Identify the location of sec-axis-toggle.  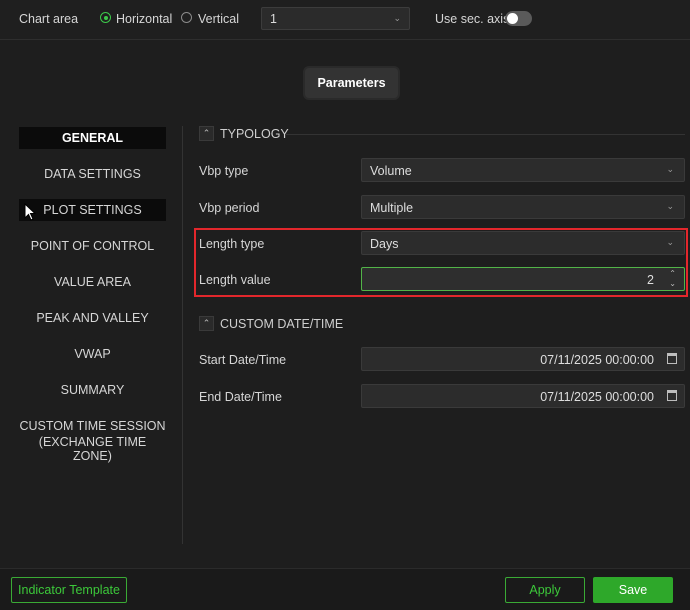
(518, 18).